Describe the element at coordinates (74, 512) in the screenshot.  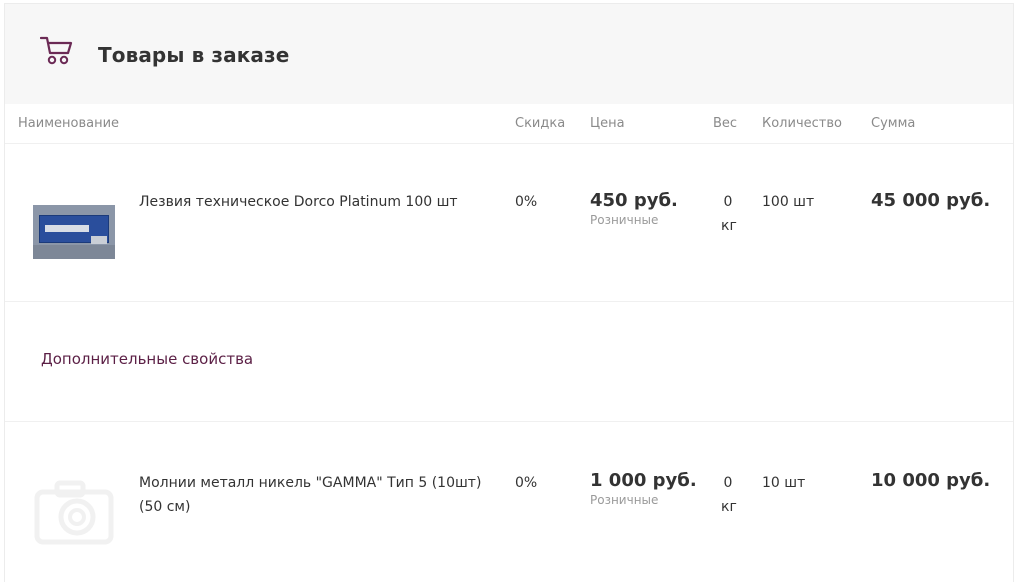
I see `camera-placeholder-icon` at that location.